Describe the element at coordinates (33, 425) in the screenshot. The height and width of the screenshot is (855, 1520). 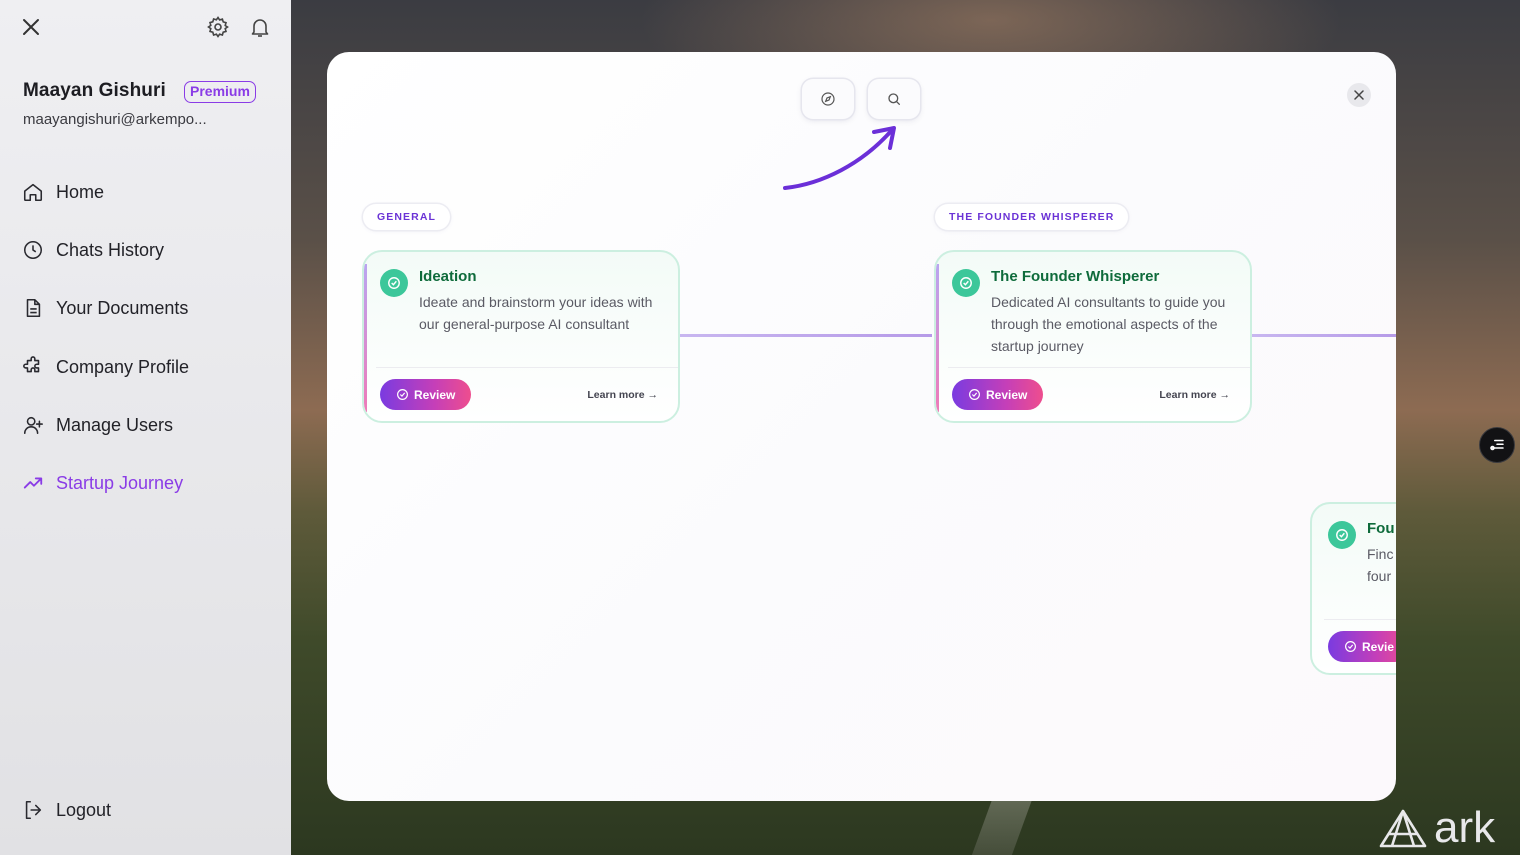
I see `user-plus-icon` at that location.